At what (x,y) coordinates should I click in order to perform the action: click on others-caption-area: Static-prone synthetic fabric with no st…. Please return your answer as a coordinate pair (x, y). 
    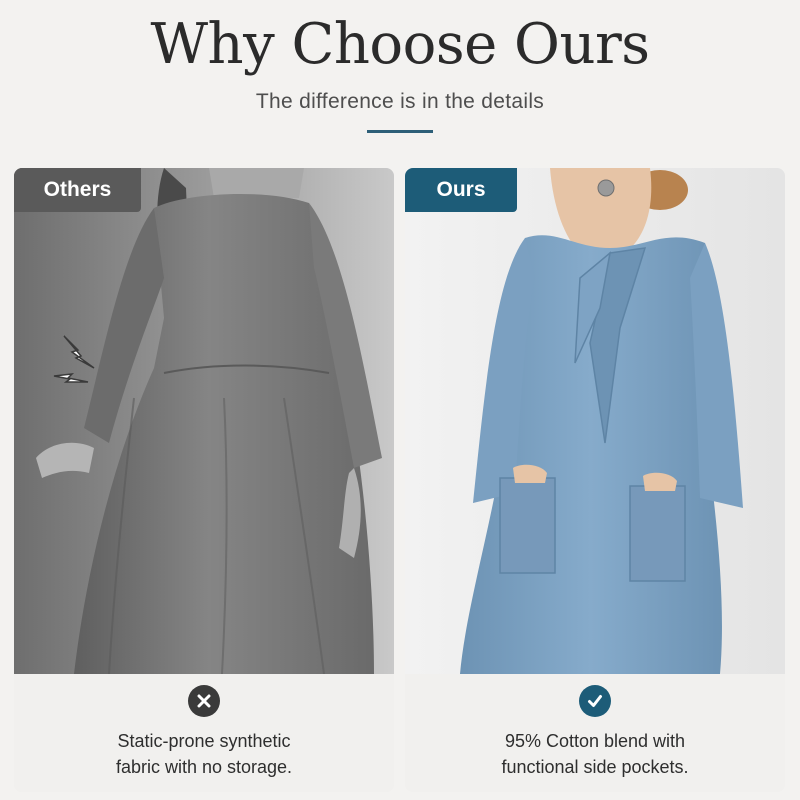
    Looking at the image, I should click on (204, 733).